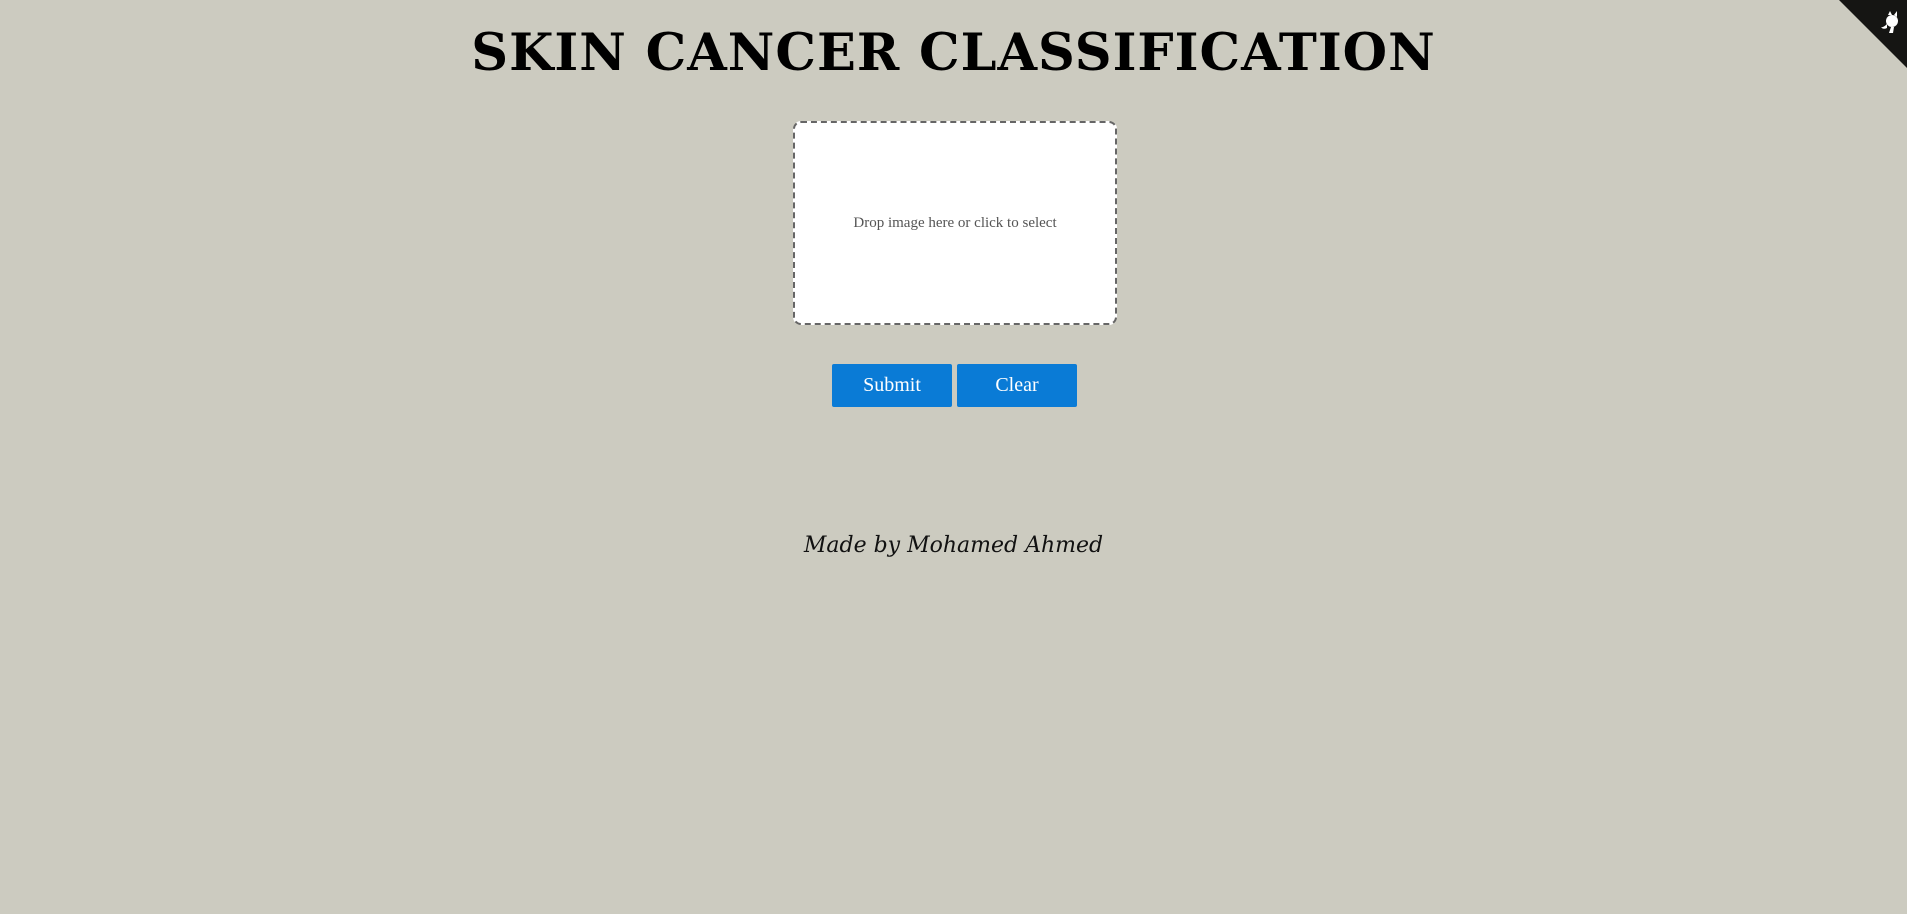 This screenshot has width=1907, height=914. I want to click on submit-button: Submit, so click(892, 385).